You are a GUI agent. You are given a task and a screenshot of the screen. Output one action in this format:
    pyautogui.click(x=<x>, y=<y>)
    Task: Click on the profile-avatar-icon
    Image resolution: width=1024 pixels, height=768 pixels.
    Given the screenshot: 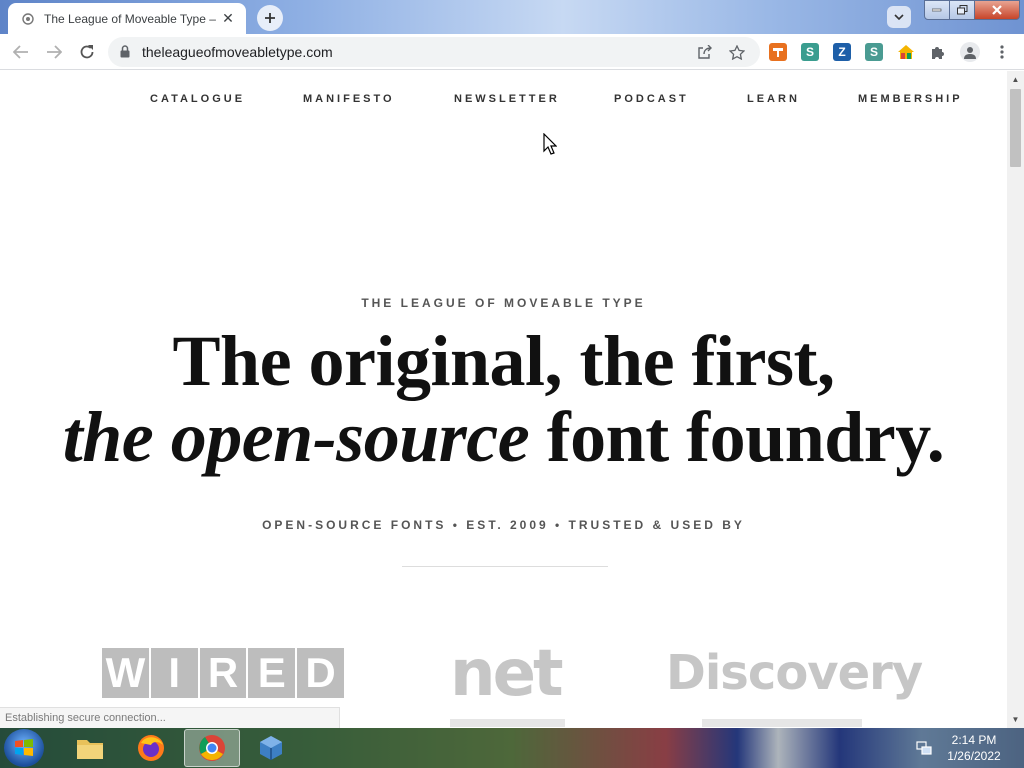 What is the action you would take?
    pyautogui.click(x=970, y=52)
    